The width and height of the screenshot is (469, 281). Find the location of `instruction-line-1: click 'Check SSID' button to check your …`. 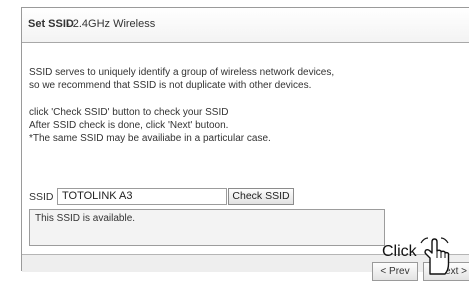

instruction-line-1: click 'Check SSID' button to check your … is located at coordinates (129, 112).